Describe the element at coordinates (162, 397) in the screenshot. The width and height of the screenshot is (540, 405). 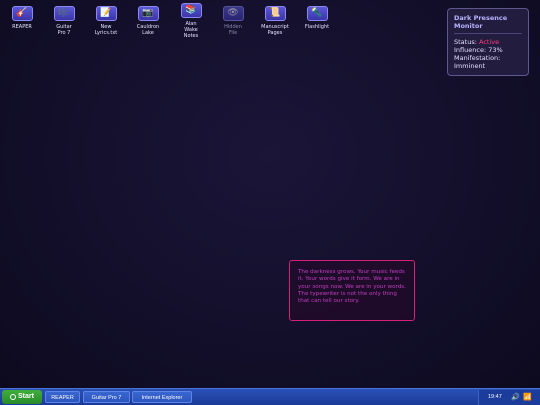
I see `taskbar-button-internet-explorer: Internet Explorer` at that location.